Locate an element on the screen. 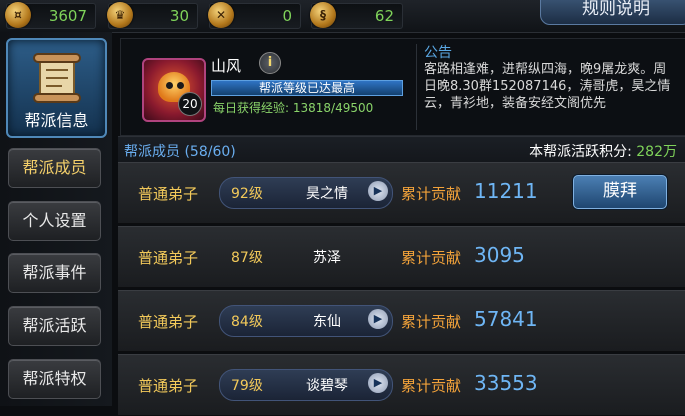 The width and height of the screenshot is (685, 416). info-icon: i is located at coordinates (270, 63).